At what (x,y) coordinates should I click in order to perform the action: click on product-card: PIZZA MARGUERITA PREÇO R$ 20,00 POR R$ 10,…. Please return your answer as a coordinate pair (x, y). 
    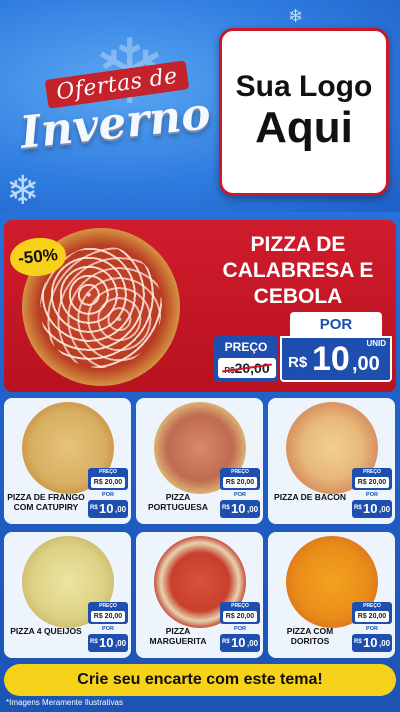
    Looking at the image, I should click on (199, 595).